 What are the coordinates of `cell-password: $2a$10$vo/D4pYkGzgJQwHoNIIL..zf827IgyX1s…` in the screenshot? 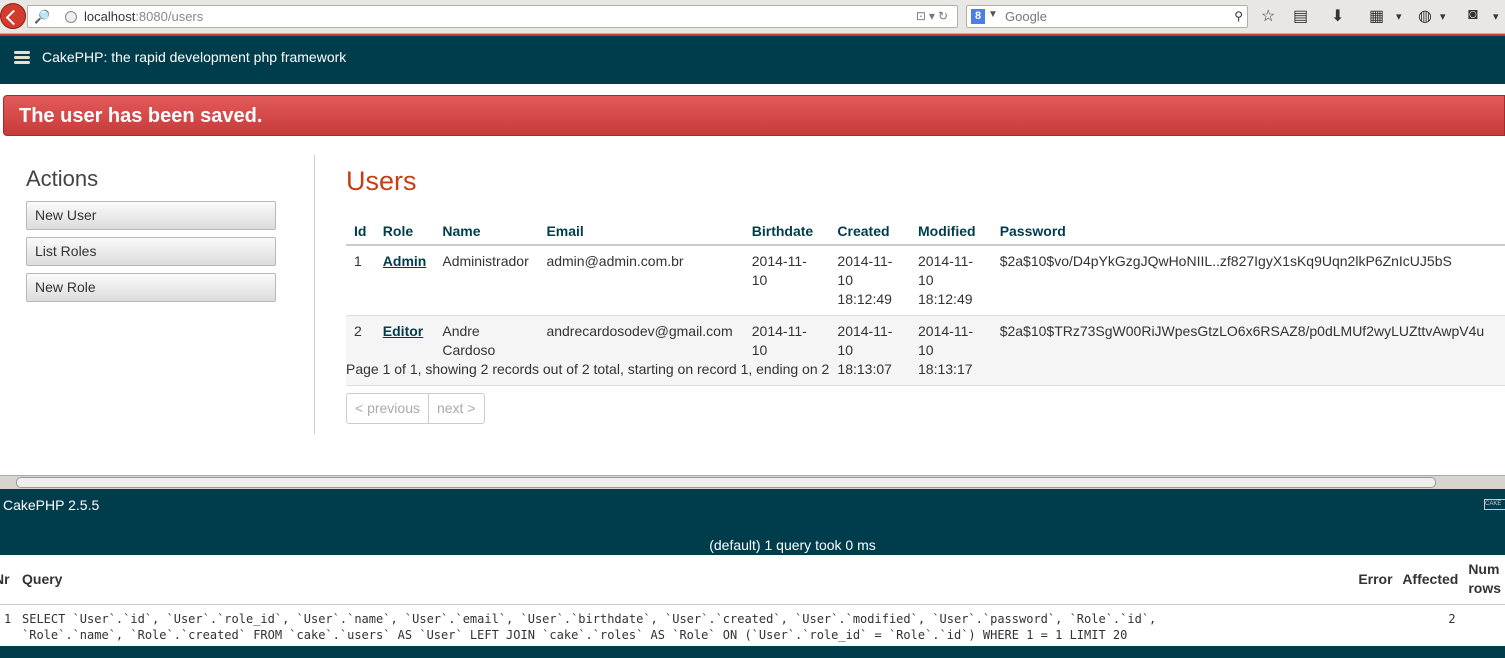 It's located at (1248, 280).